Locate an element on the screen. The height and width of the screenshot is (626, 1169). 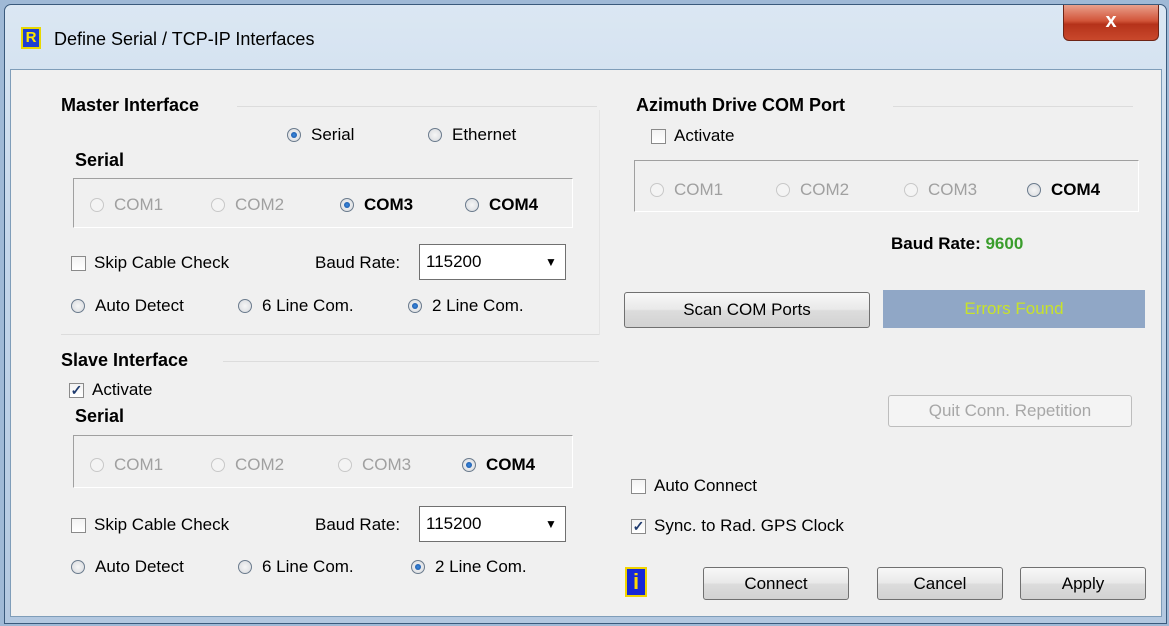
status-indicator: Errors Found is located at coordinates (1014, 309).